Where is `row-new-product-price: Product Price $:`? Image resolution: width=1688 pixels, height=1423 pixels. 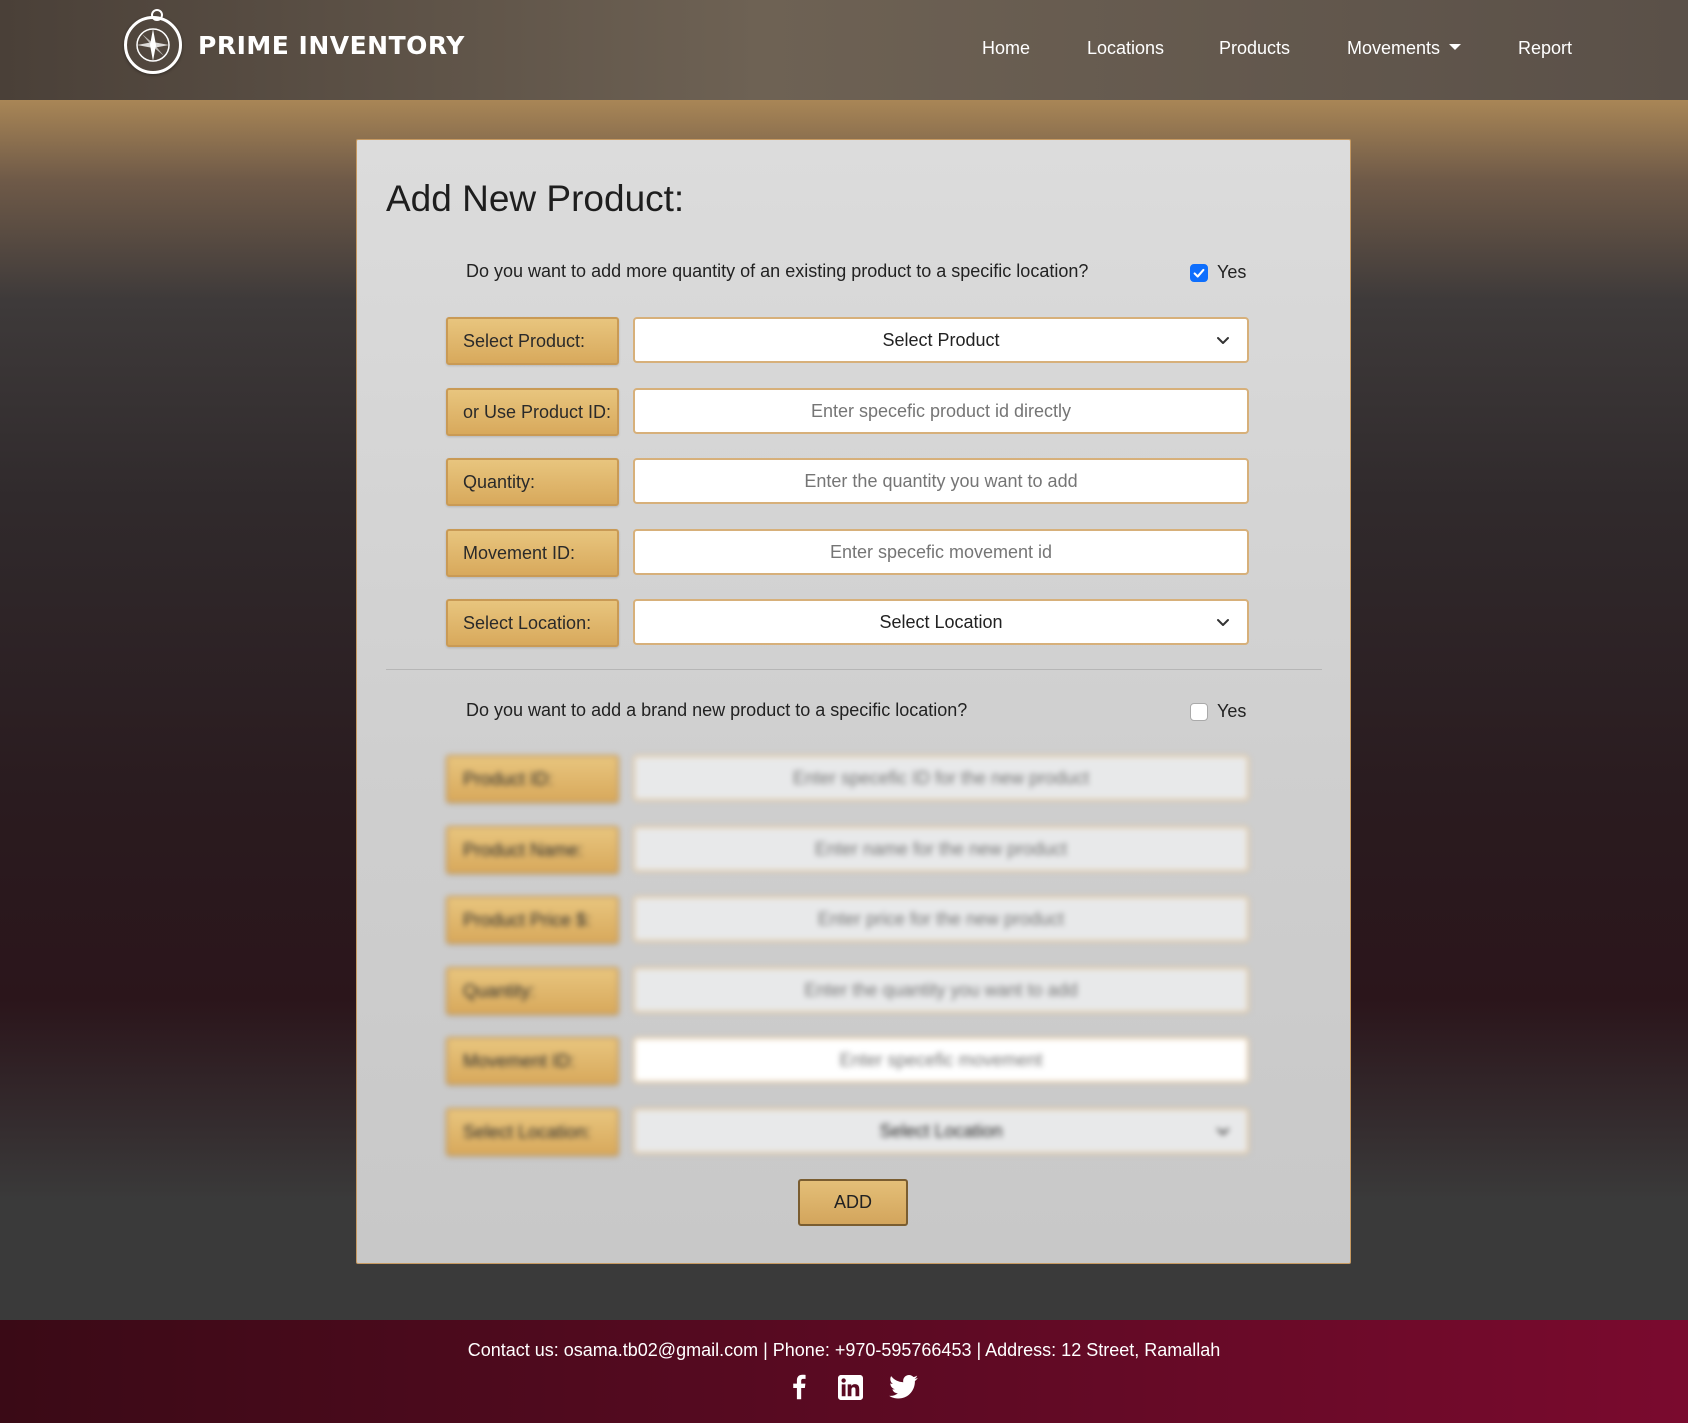 row-new-product-price: Product Price $: is located at coordinates (848, 920).